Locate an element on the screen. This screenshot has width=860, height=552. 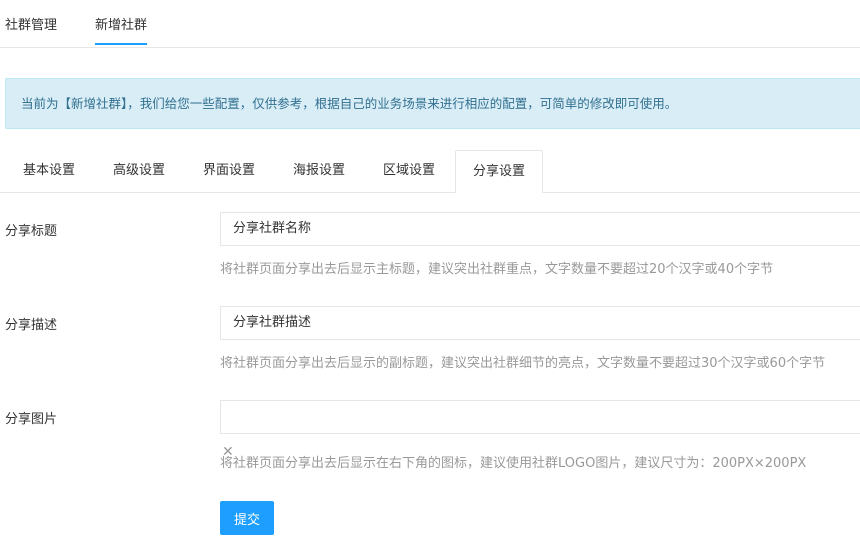
tab-poster-settings: 海报设置 is located at coordinates (319, 171).